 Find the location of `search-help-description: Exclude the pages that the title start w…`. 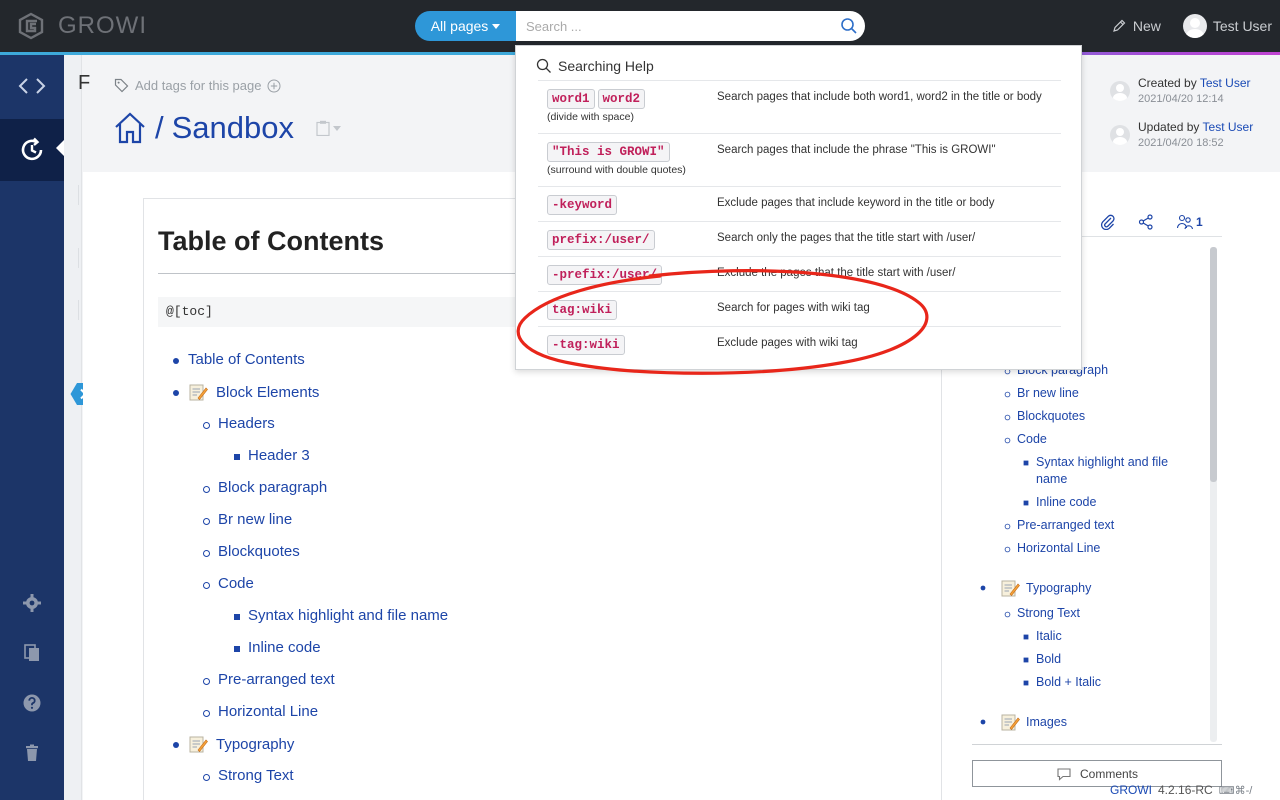

search-help-description: Exclude the pages that the title start w… is located at coordinates (836, 273).